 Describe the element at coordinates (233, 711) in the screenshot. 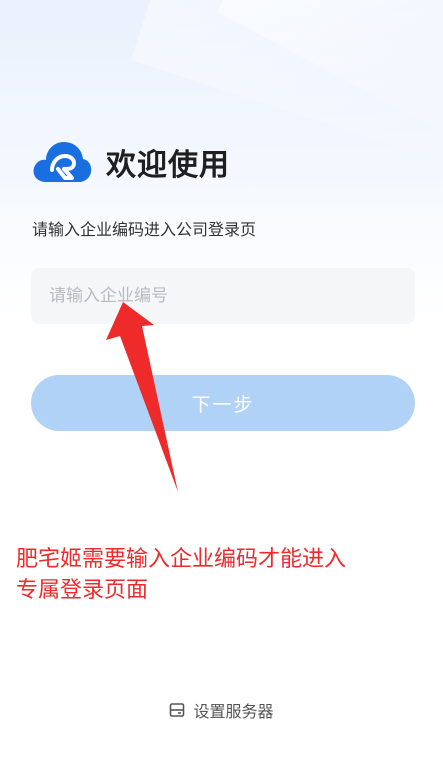

I see `server-settings-label: 设置服务器` at that location.